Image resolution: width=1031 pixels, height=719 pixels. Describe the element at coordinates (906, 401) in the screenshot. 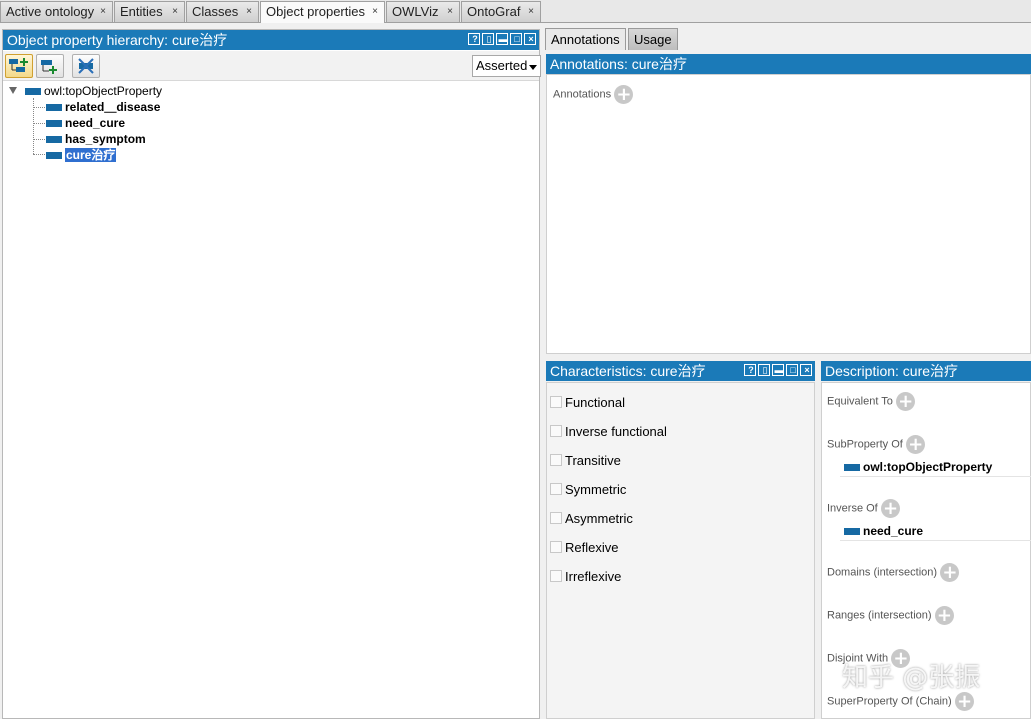

I see `add-equivalent-button: +` at that location.